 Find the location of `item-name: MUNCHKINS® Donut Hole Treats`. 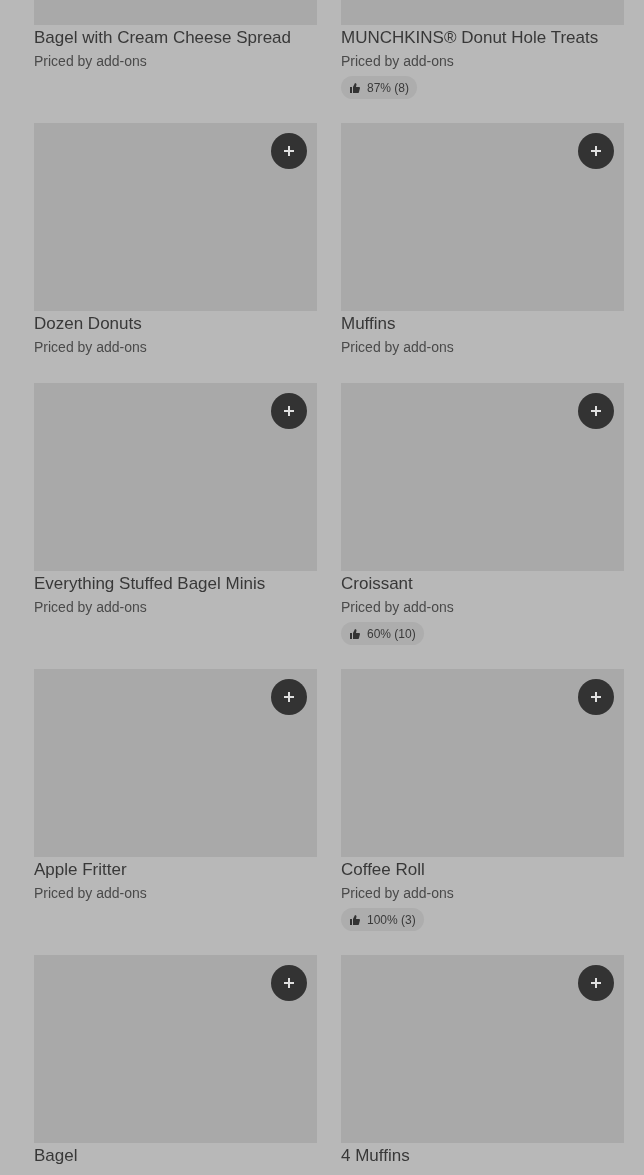

item-name: MUNCHKINS® Donut Hole Treats is located at coordinates (470, 38).